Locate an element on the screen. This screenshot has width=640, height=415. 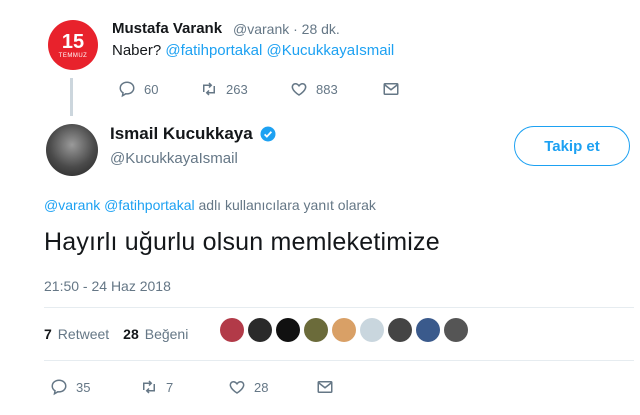
author-name: Ismail Kucukkaya is located at coordinates (181, 133).